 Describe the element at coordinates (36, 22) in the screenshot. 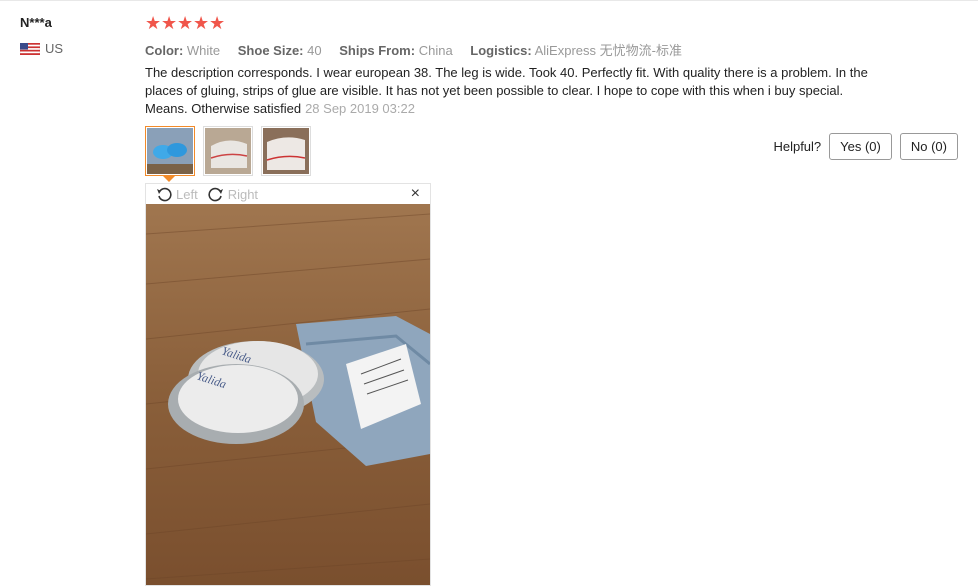

I see `reviewer-name: N***a` at that location.